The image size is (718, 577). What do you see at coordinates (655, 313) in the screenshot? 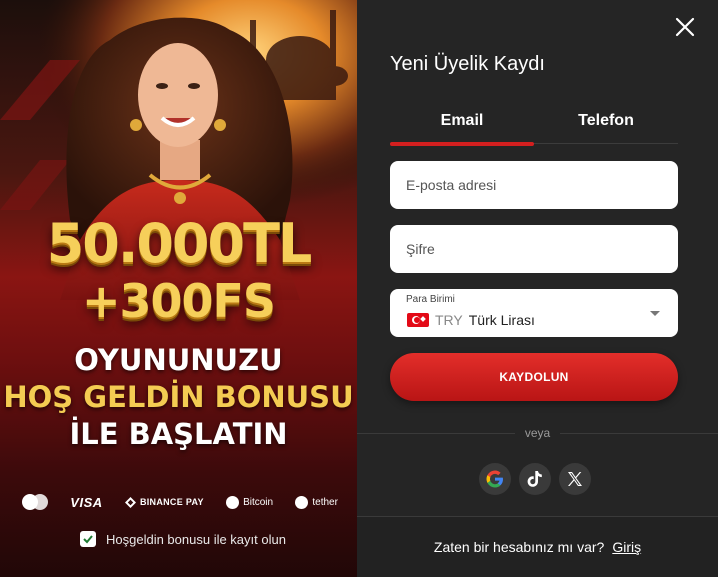
I see `chevron-down-icon` at bounding box center [655, 313].